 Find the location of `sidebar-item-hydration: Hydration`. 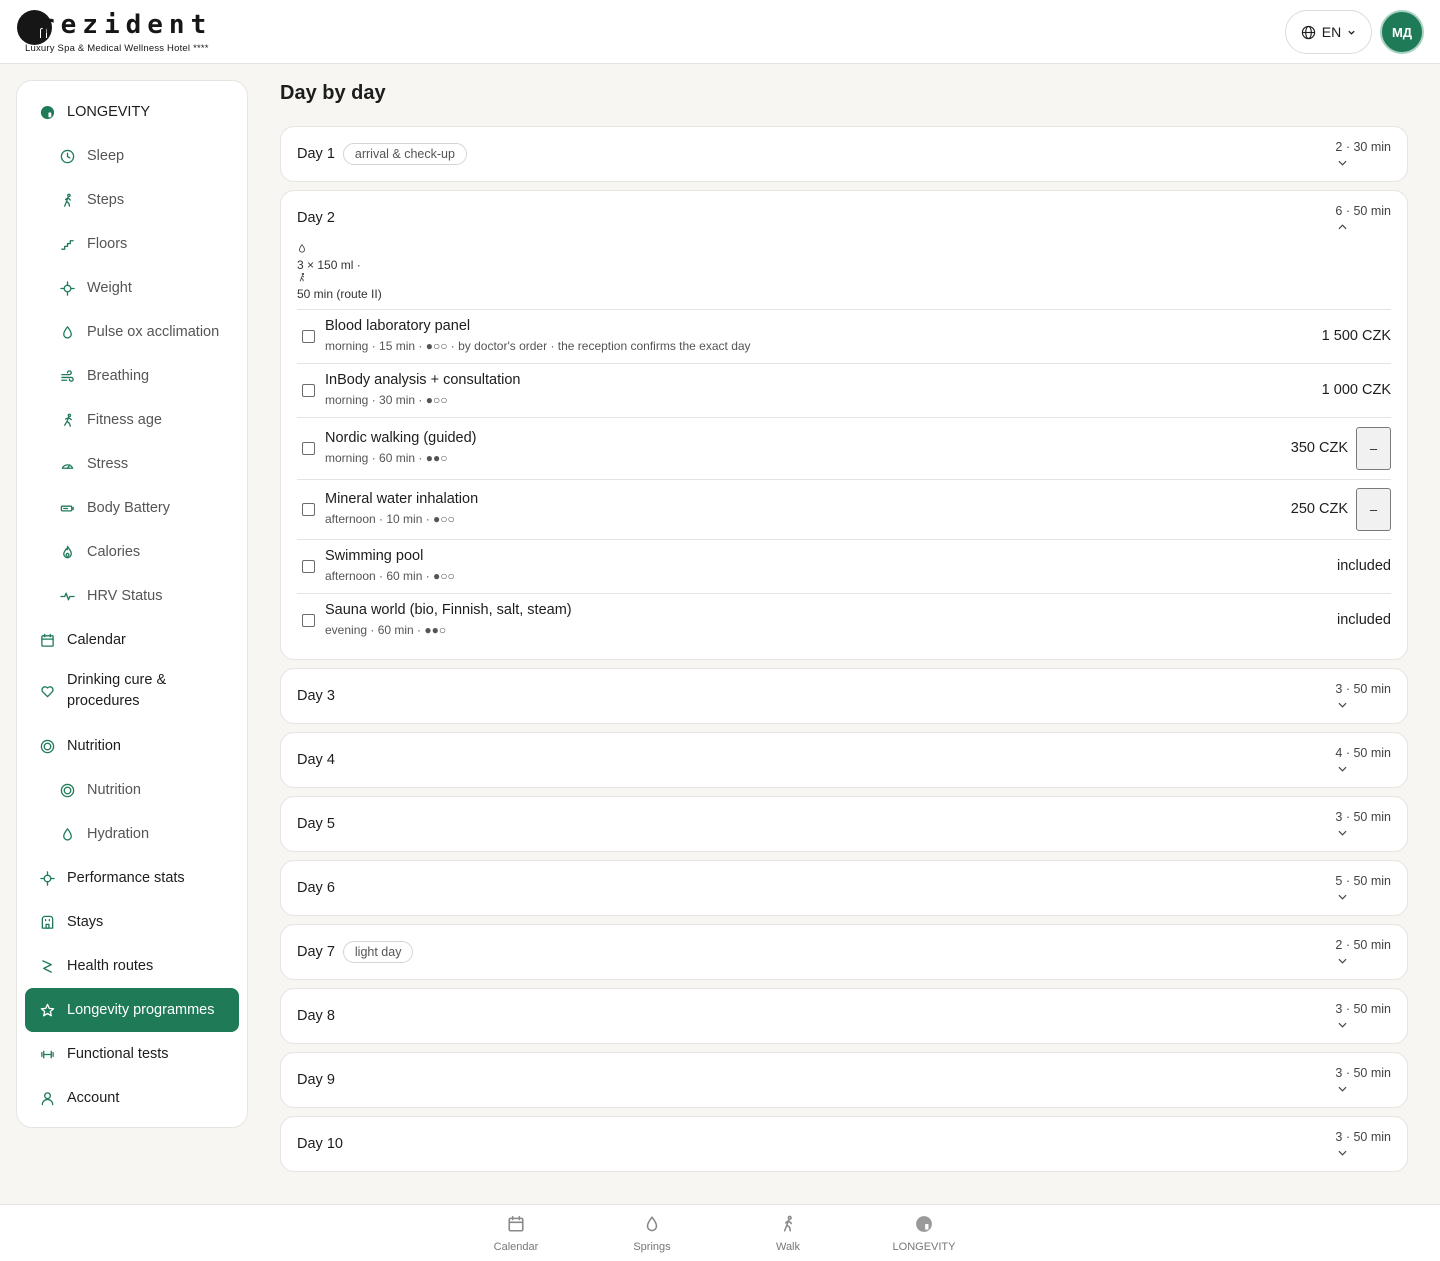

sidebar-item-hydration: Hydration is located at coordinates (132, 834).